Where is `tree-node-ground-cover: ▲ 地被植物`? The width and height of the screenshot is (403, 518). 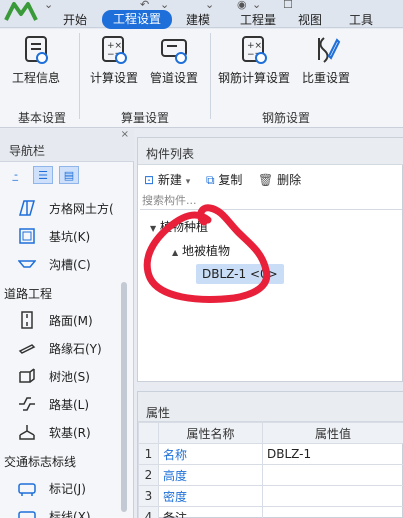
tree-node-ground-cover: ▲ 地被植物 is located at coordinates (201, 250).